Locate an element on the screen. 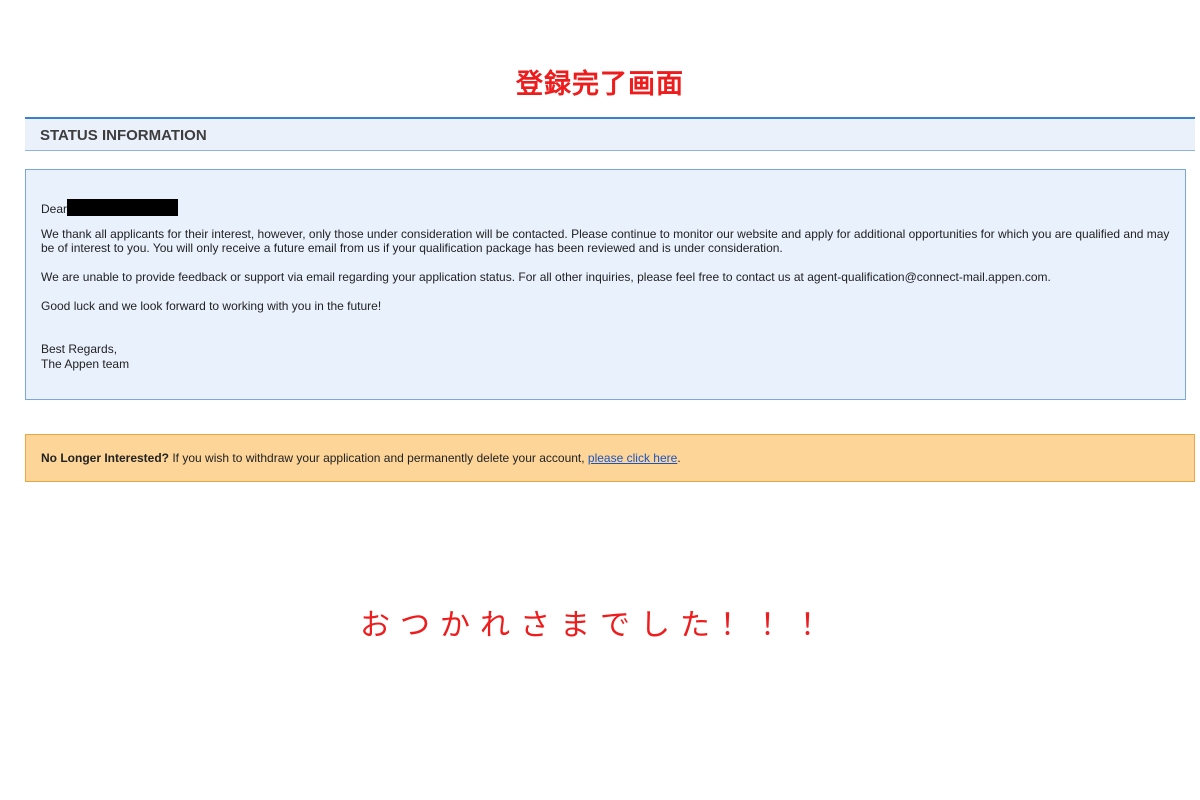 Image resolution: width=1200 pixels, height=800 pixels. status-information-header: STATUS INFORMATION is located at coordinates (610, 134).